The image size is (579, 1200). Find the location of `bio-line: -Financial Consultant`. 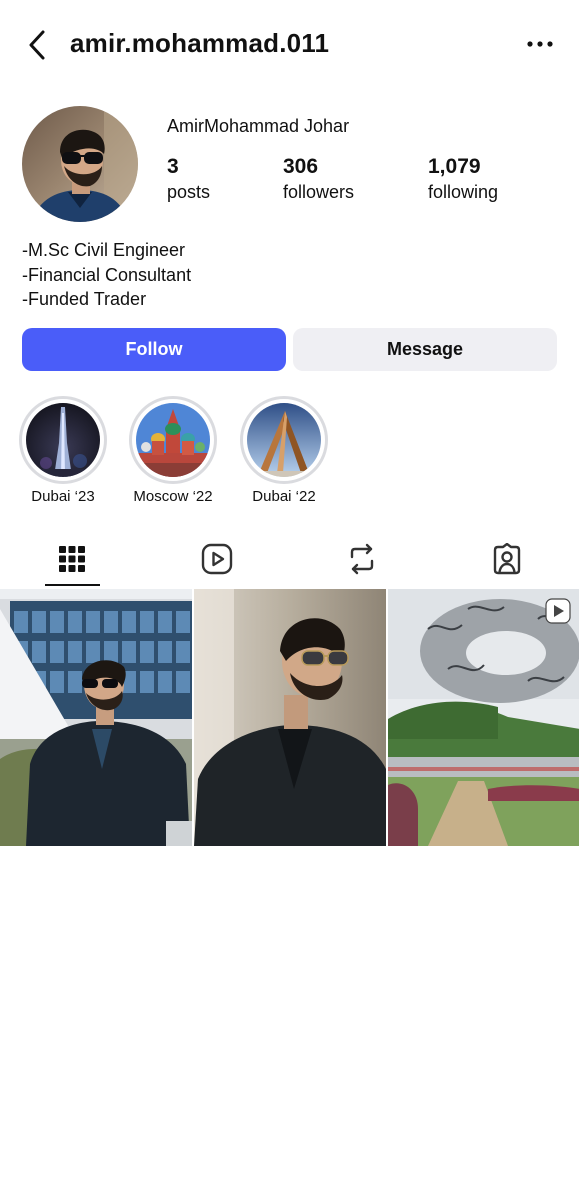

bio-line: -Financial Consultant is located at coordinates (107, 274).